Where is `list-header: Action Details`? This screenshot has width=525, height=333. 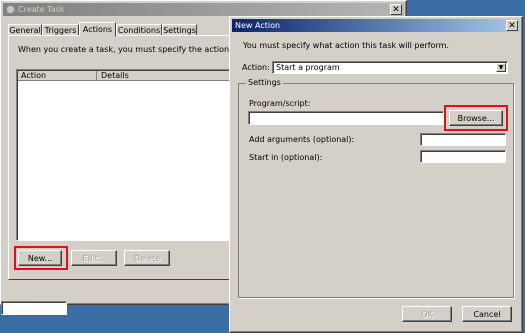
list-header: Action Details is located at coordinates (125, 76).